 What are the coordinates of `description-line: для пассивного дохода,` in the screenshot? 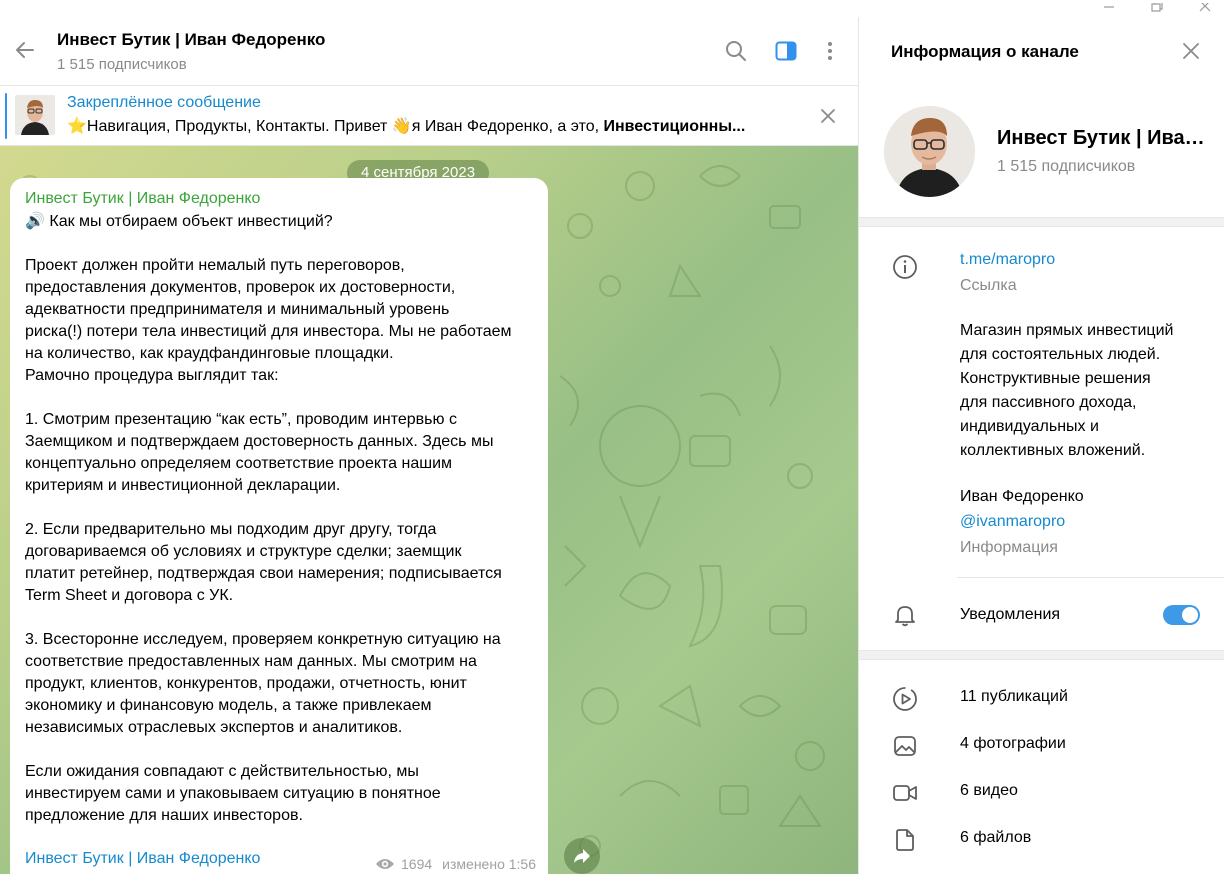 It's located at (1048, 402).